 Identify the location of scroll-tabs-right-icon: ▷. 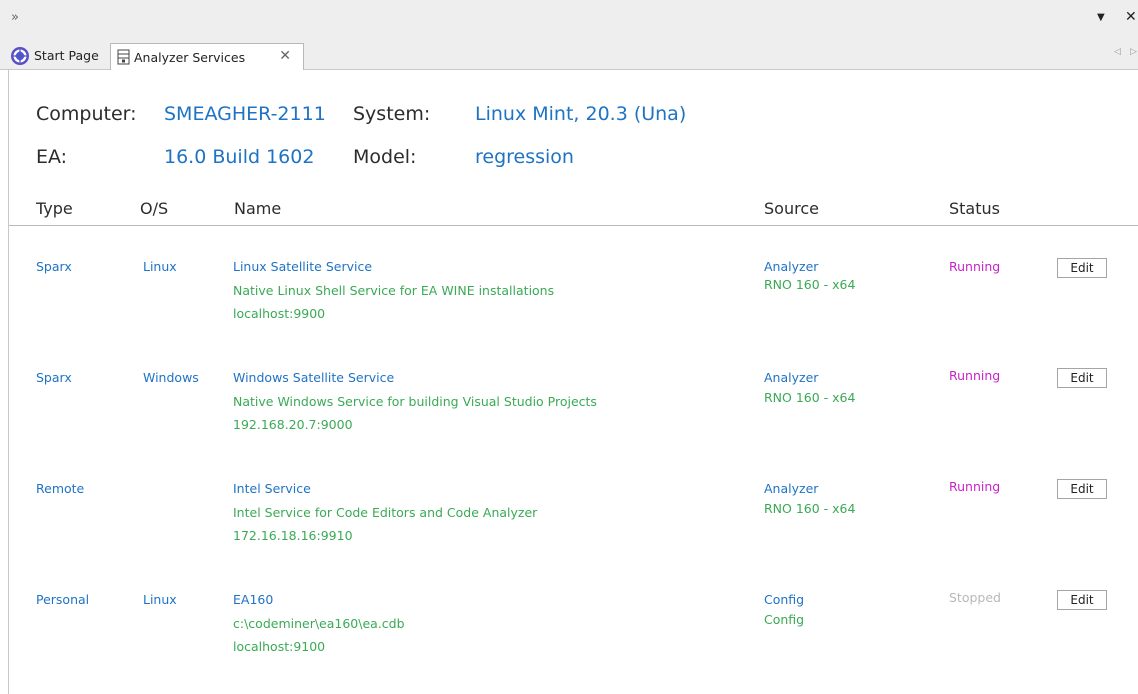
(1133, 52).